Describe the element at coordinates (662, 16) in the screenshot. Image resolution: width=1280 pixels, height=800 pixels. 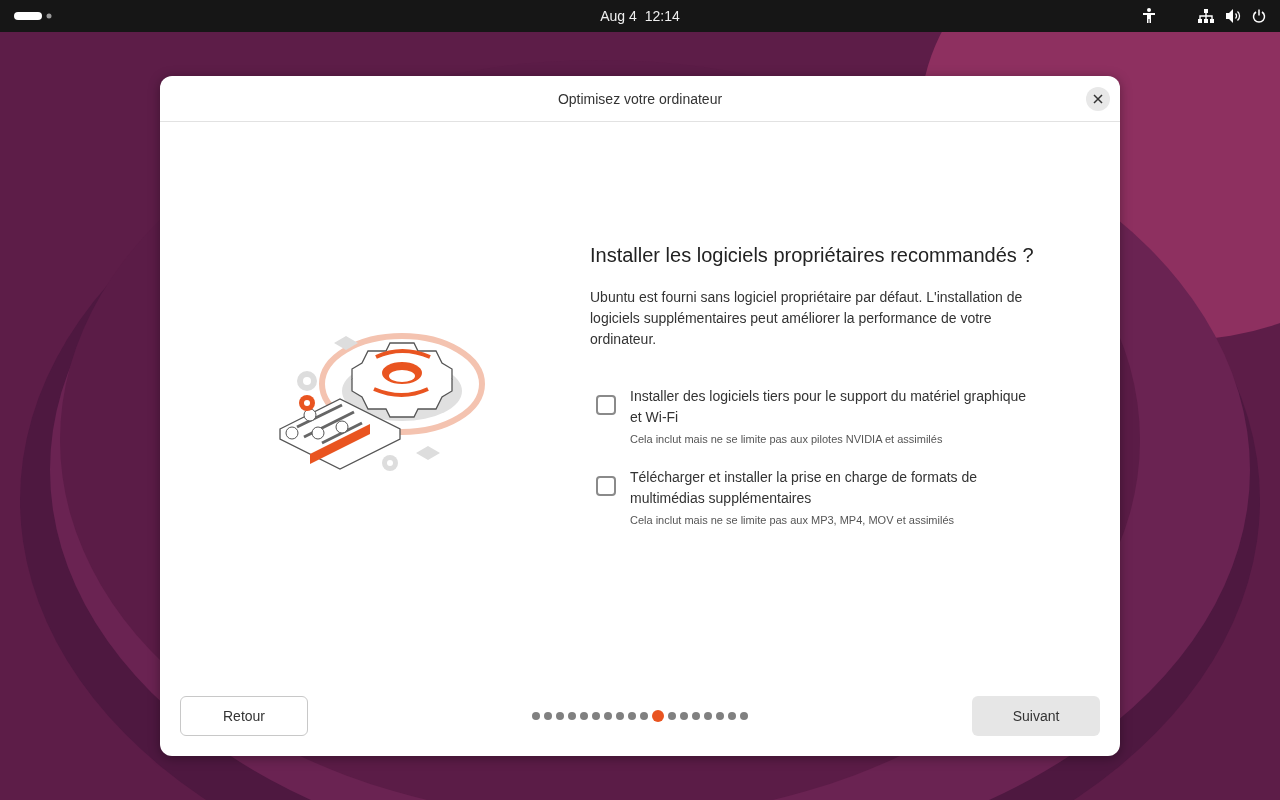
I see `clock-time: 12:14` at that location.